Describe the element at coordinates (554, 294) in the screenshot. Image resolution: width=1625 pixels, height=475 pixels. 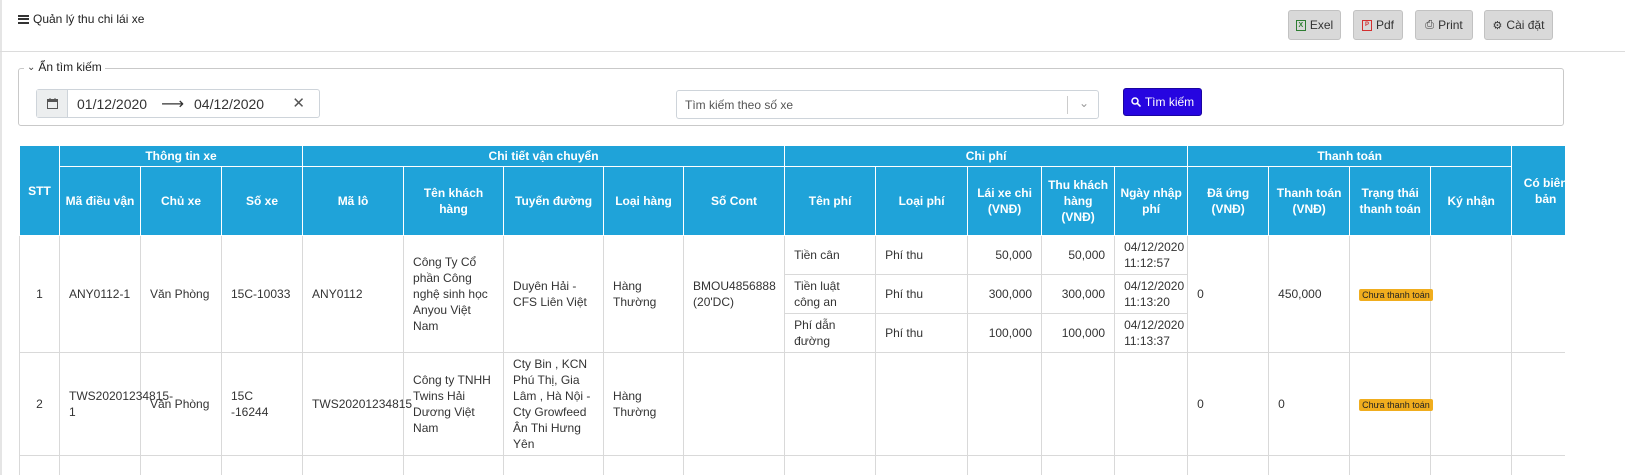
I see `cell-route: Duyên Hải - CFS Liên Việt` at that location.